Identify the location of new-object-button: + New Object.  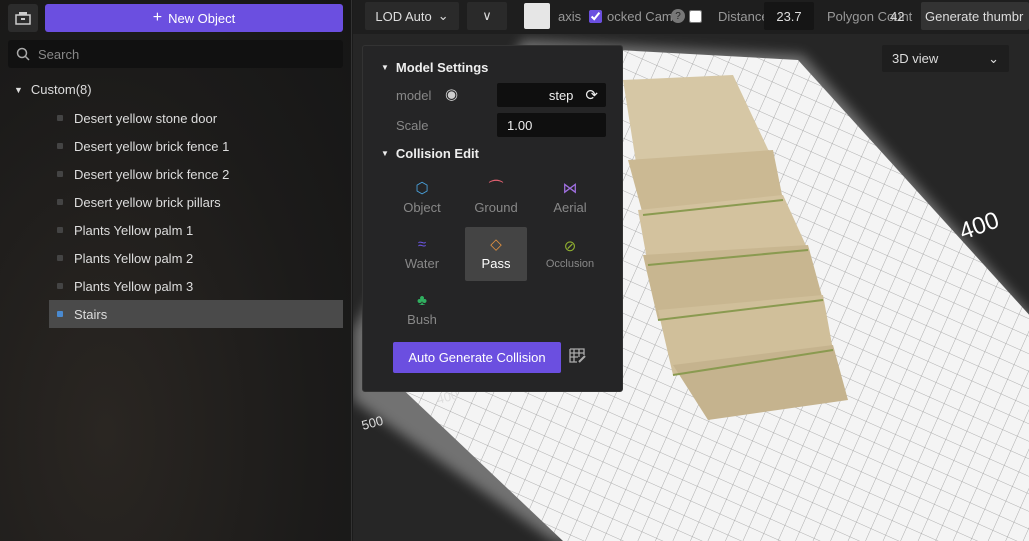
(194, 18).